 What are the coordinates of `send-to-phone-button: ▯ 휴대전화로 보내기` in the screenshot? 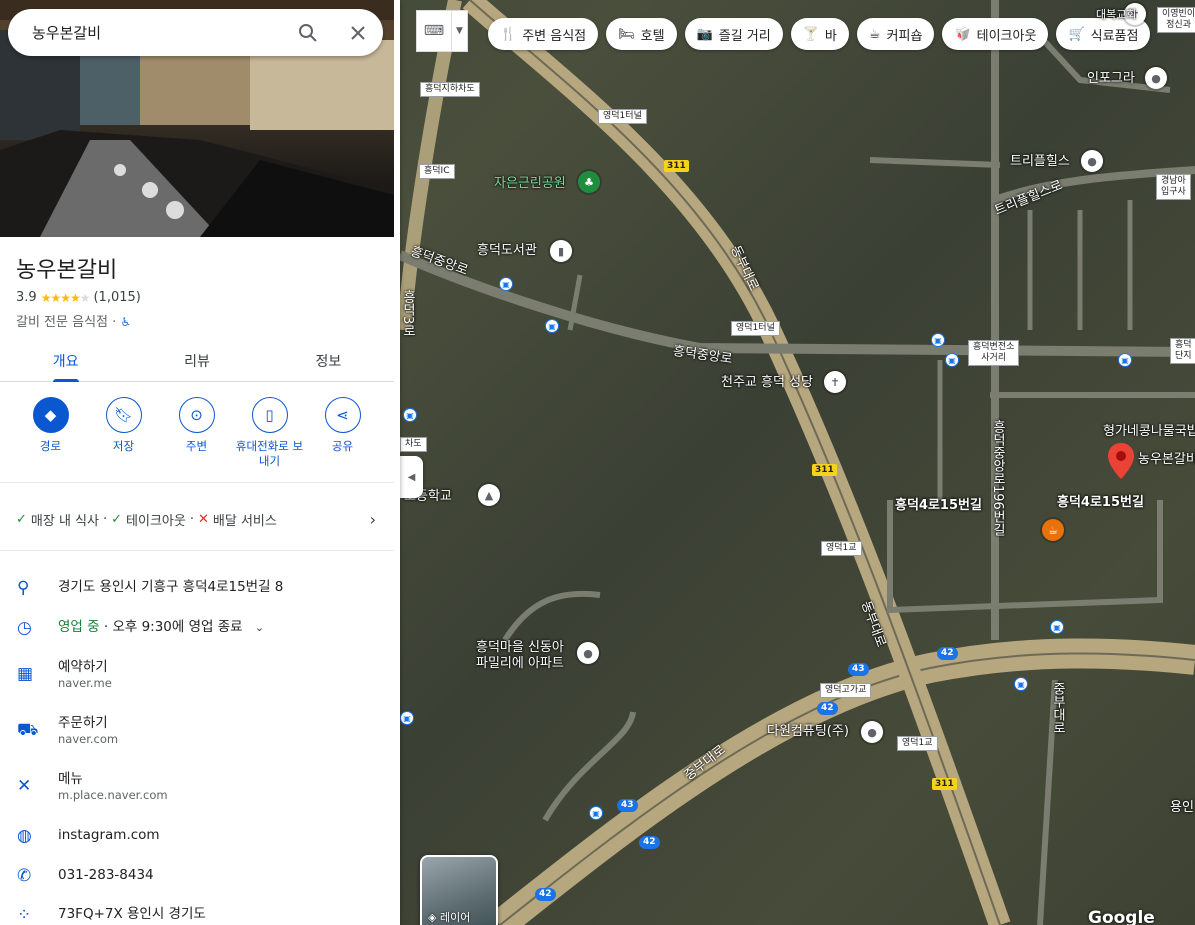 It's located at (269, 433).